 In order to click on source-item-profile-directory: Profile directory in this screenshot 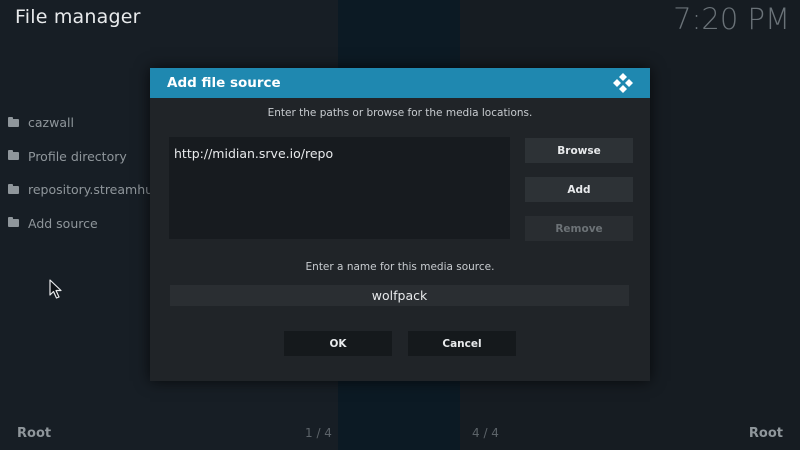, I will do `click(83, 157)`.